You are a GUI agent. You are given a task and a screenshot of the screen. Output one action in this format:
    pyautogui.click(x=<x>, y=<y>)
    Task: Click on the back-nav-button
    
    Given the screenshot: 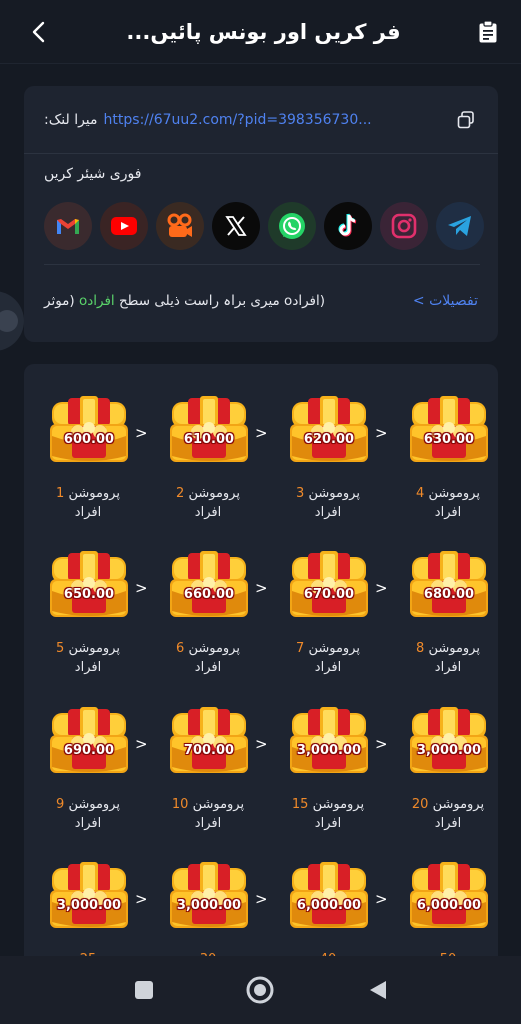 What is the action you would take?
    pyautogui.click(x=378, y=990)
    